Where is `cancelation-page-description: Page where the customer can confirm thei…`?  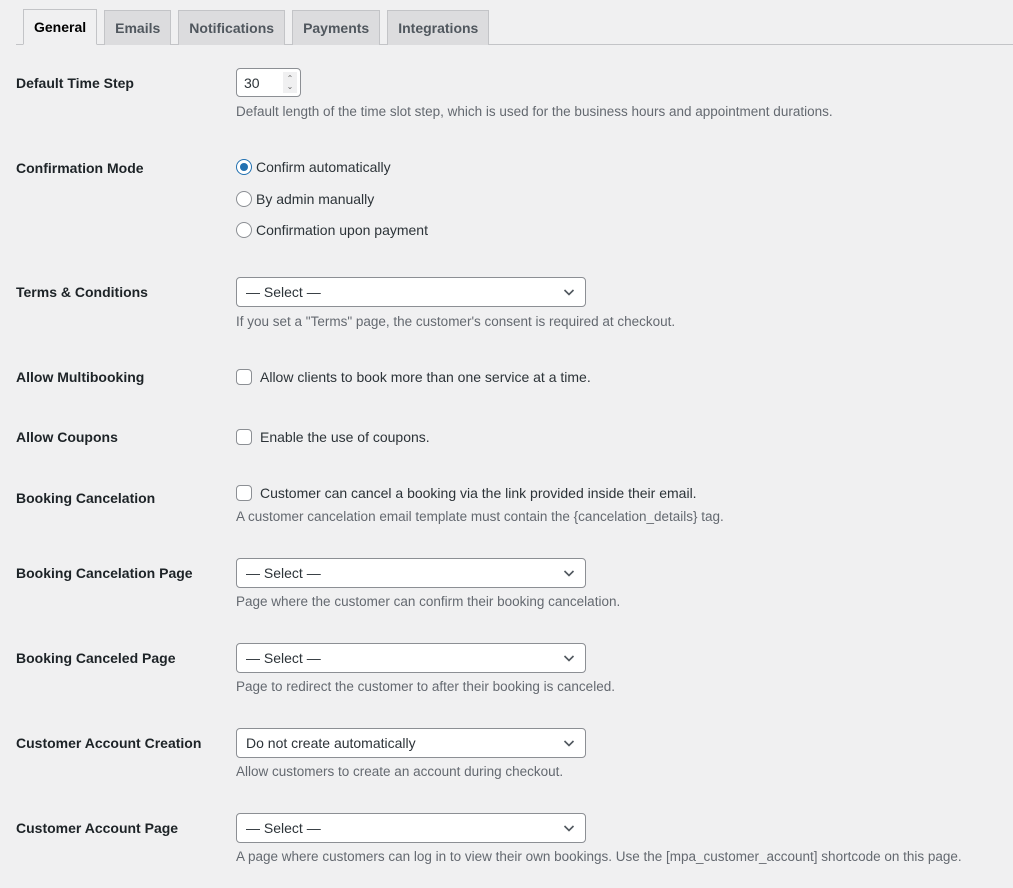
cancelation-page-description: Page where the customer can confirm thei… is located at coordinates (428, 601).